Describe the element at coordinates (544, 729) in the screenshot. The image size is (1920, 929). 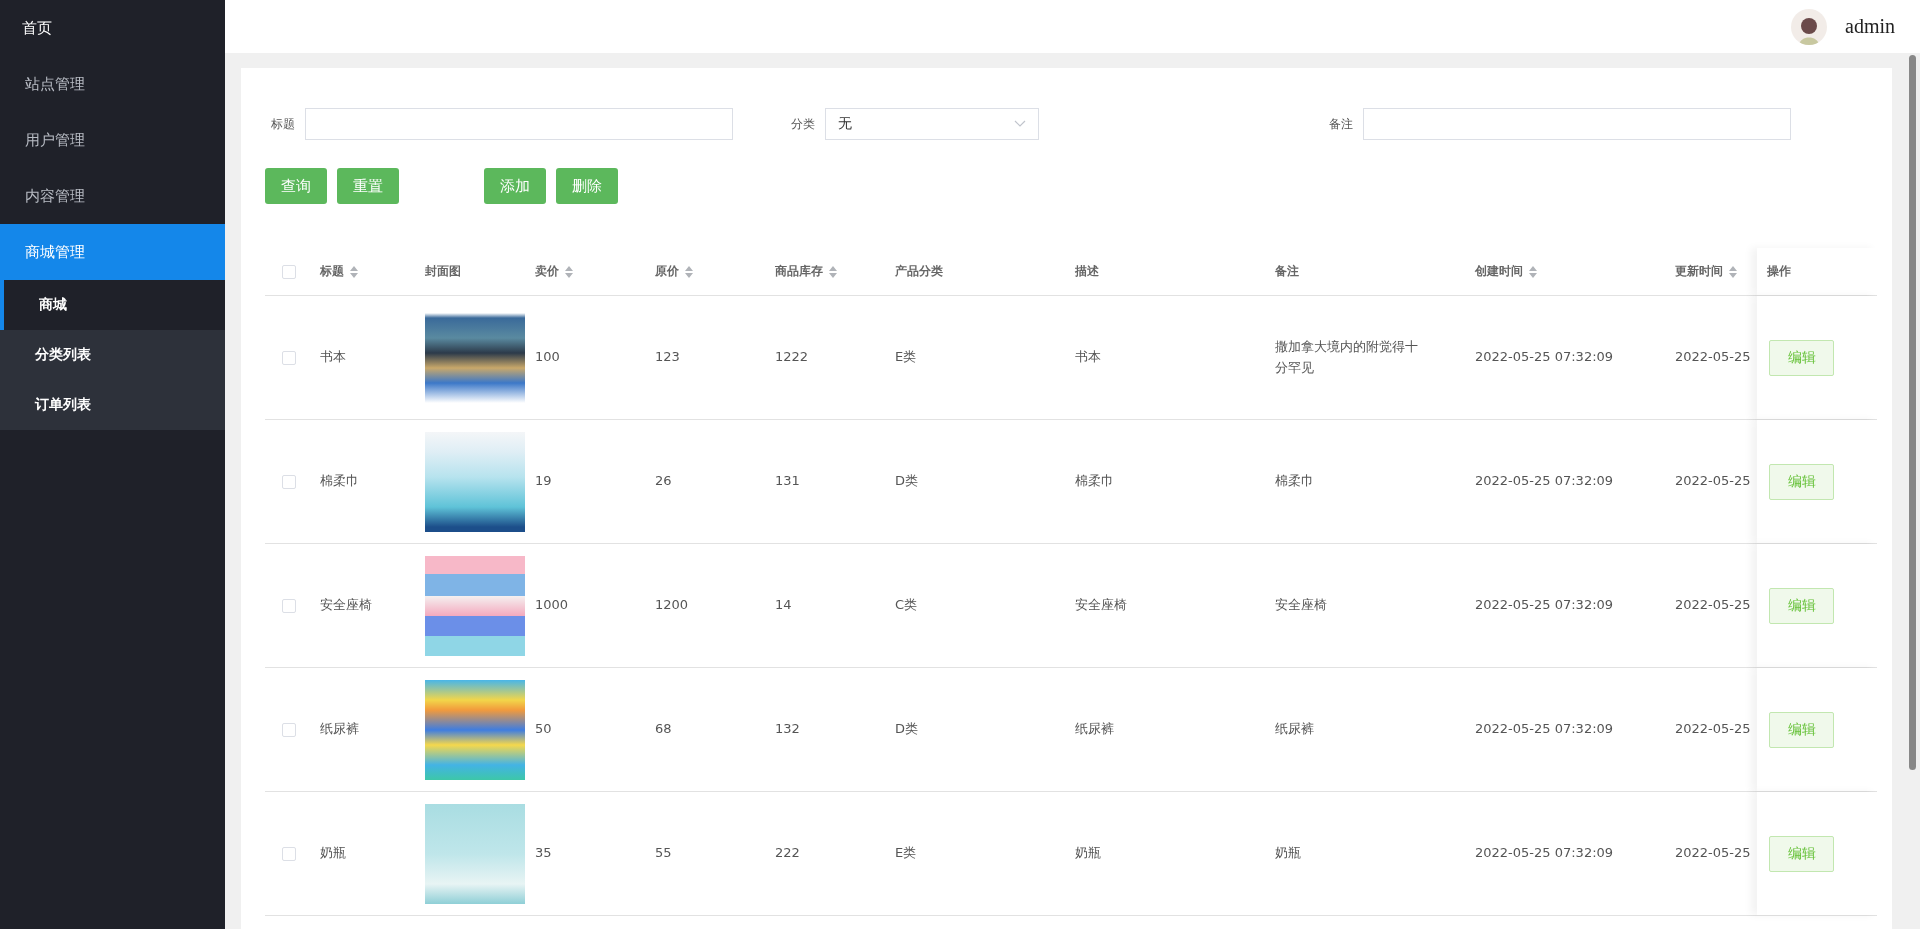
I see `table-cell-text: 50` at that location.